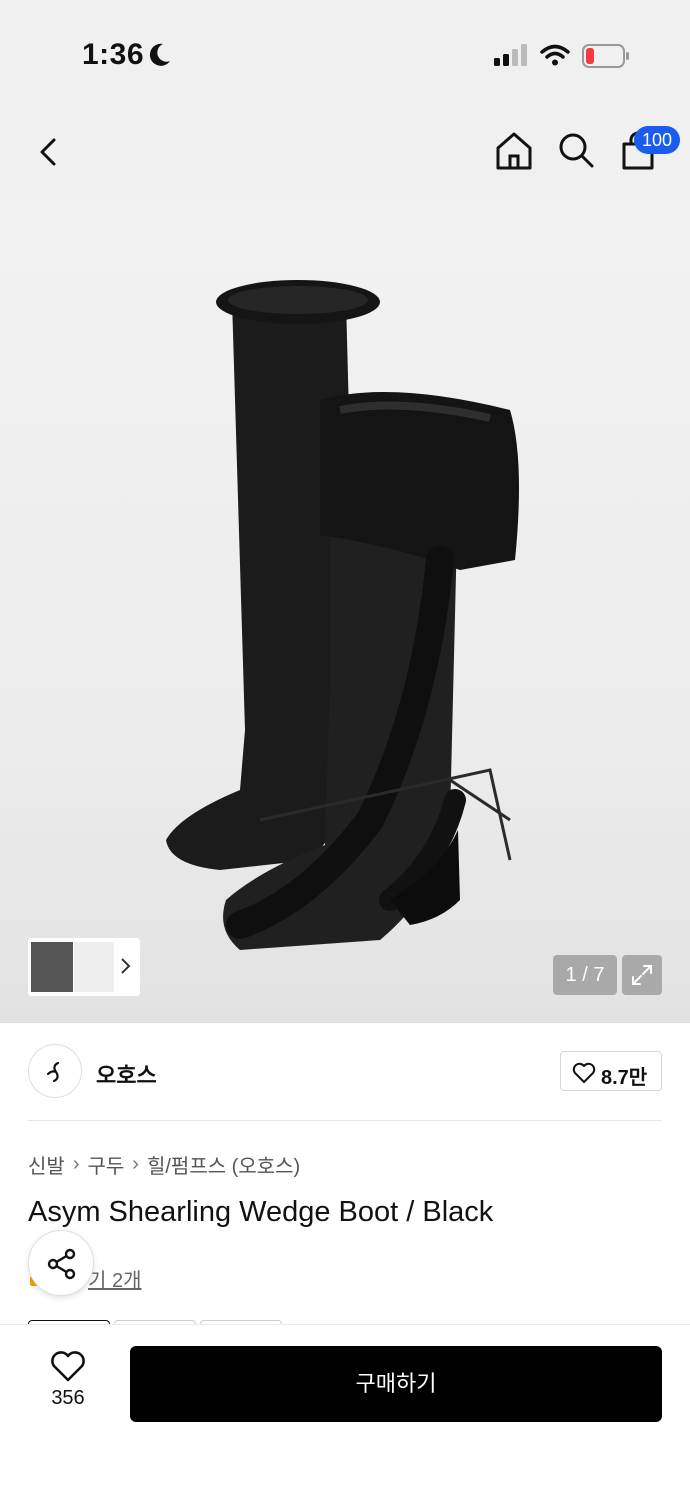 The width and height of the screenshot is (690, 1500). I want to click on breadcrumb: 신발 › 구두 › 힐/펌프스 (오호스), so click(164, 1164).